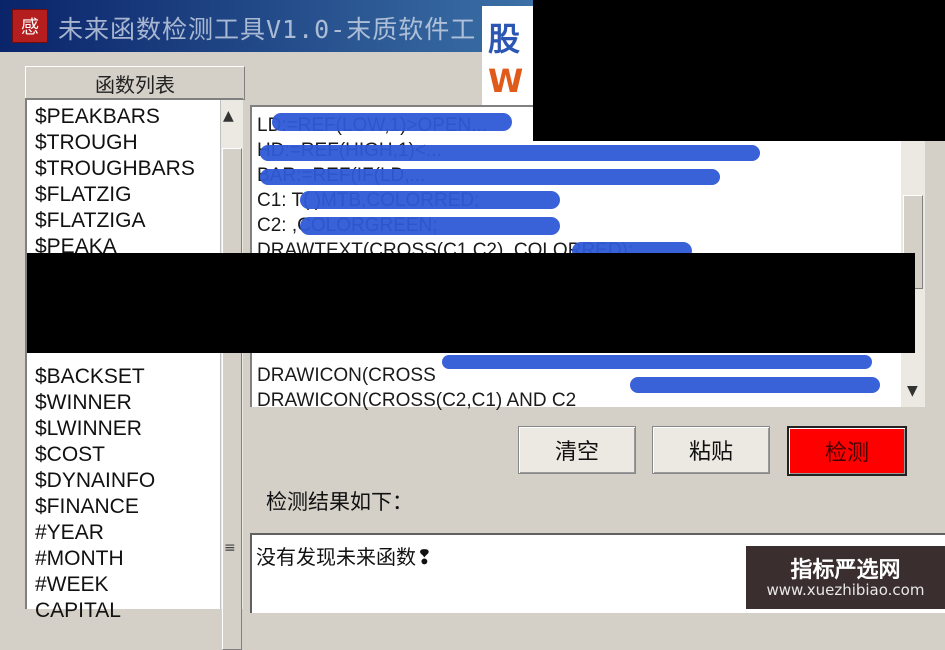  I want to click on site-watermark: 指标严选网 www.xuezhibiao.com, so click(845, 577).